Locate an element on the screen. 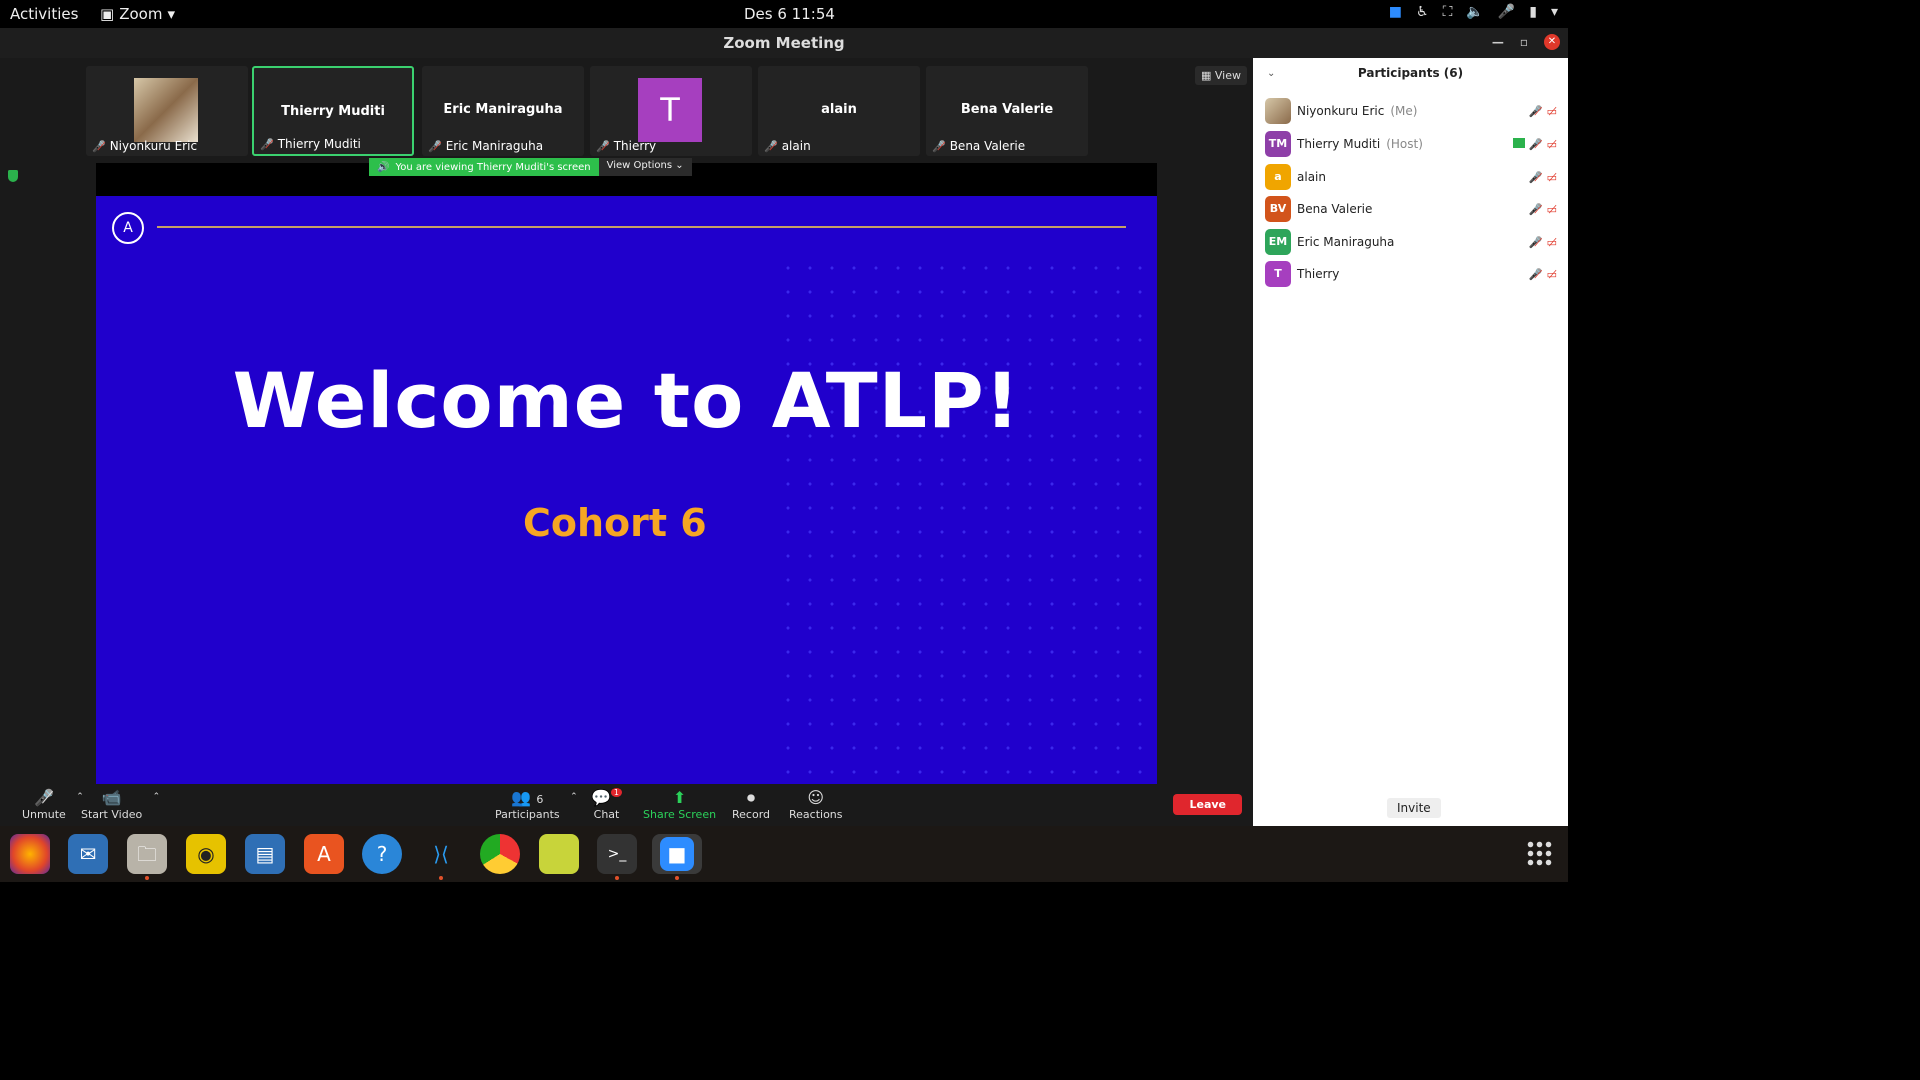 This screenshot has height=1080, width=1920. chat-badge: 1 is located at coordinates (616, 792).